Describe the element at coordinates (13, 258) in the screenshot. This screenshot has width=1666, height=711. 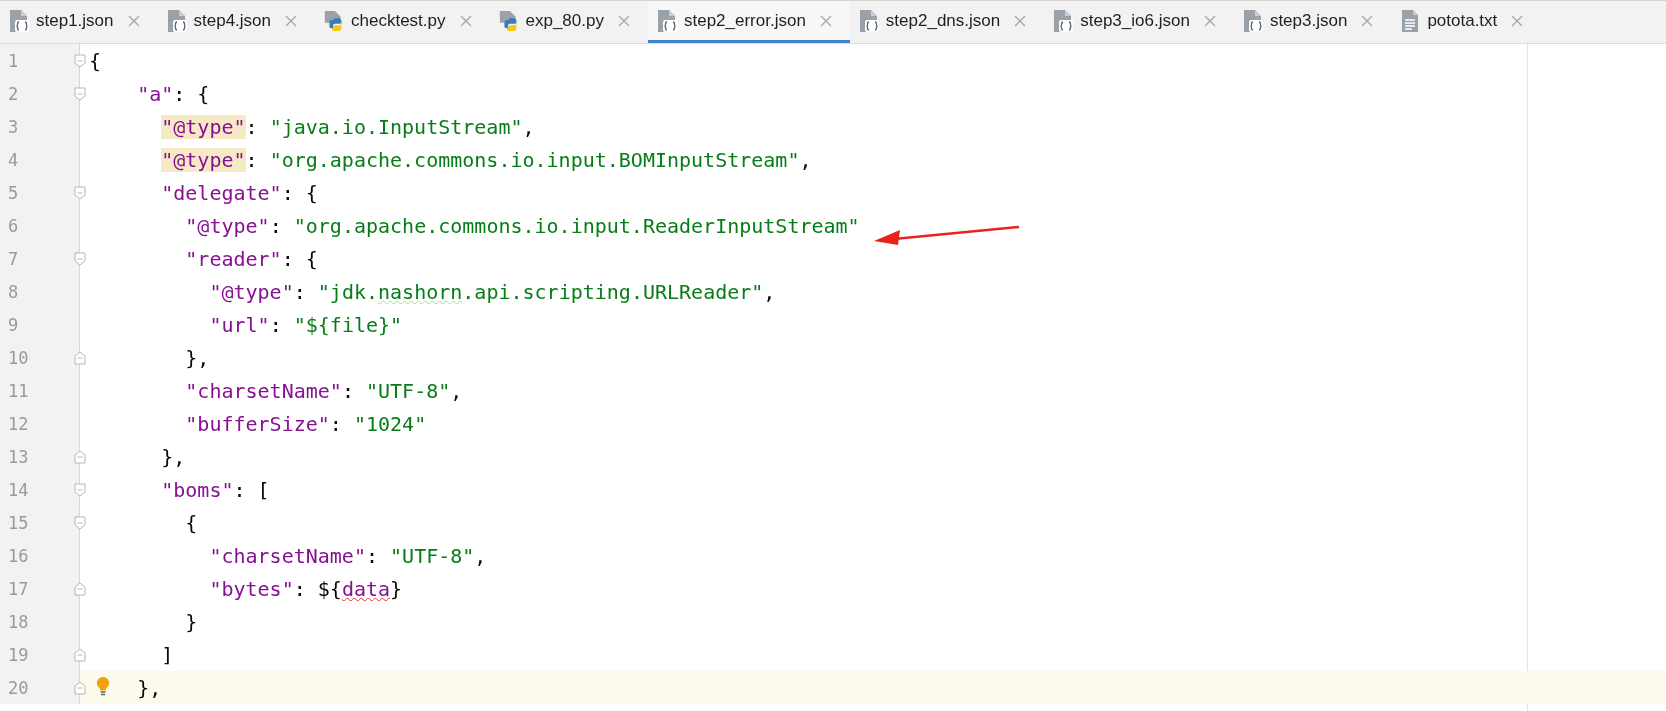
I see `line-number: 7` at that location.